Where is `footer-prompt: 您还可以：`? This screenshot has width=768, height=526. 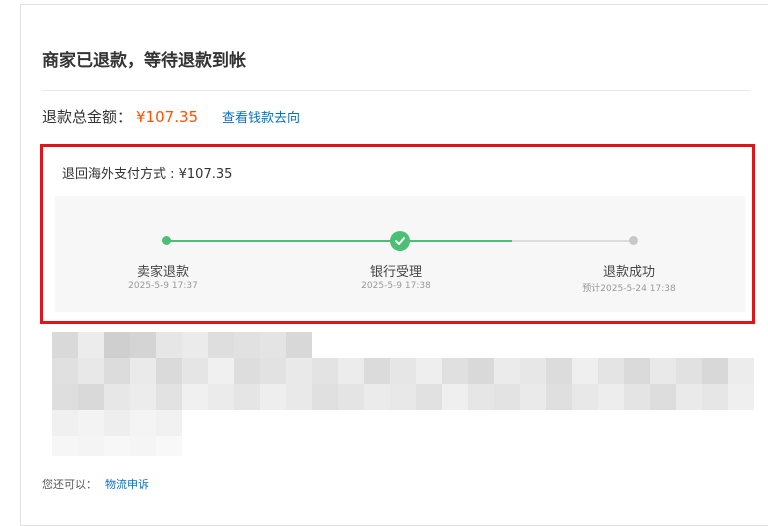
footer-prompt: 您还可以： is located at coordinates (69, 484).